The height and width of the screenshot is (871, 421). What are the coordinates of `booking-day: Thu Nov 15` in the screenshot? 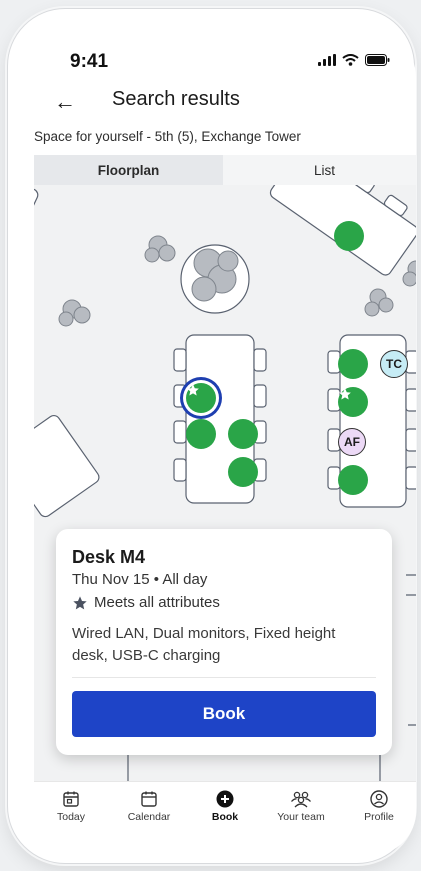 It's located at (111, 579).